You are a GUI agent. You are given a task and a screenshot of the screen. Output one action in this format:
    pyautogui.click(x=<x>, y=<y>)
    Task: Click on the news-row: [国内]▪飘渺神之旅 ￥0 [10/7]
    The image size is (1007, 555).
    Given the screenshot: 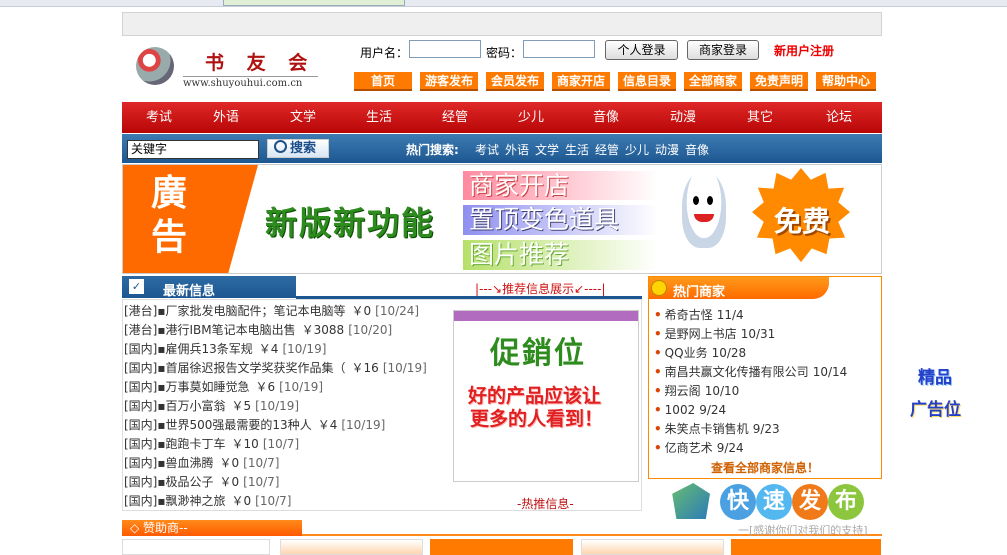 What is the action you would take?
    pyautogui.click(x=207, y=501)
    